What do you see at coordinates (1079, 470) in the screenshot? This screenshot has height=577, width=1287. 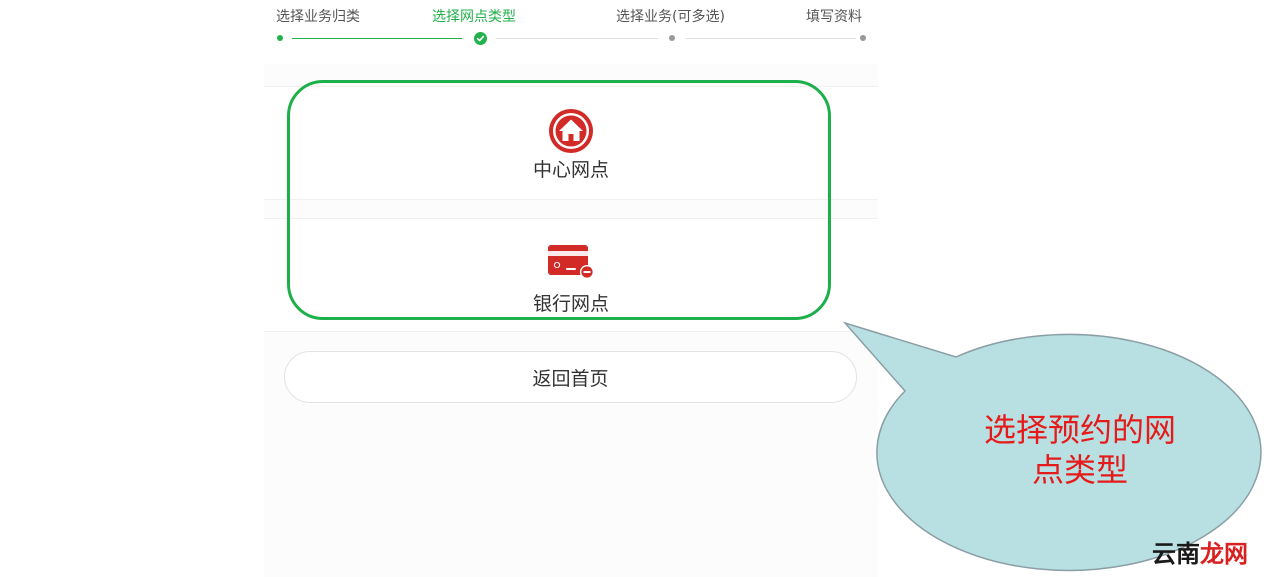 I see `callout-line-2: 点类型` at bounding box center [1079, 470].